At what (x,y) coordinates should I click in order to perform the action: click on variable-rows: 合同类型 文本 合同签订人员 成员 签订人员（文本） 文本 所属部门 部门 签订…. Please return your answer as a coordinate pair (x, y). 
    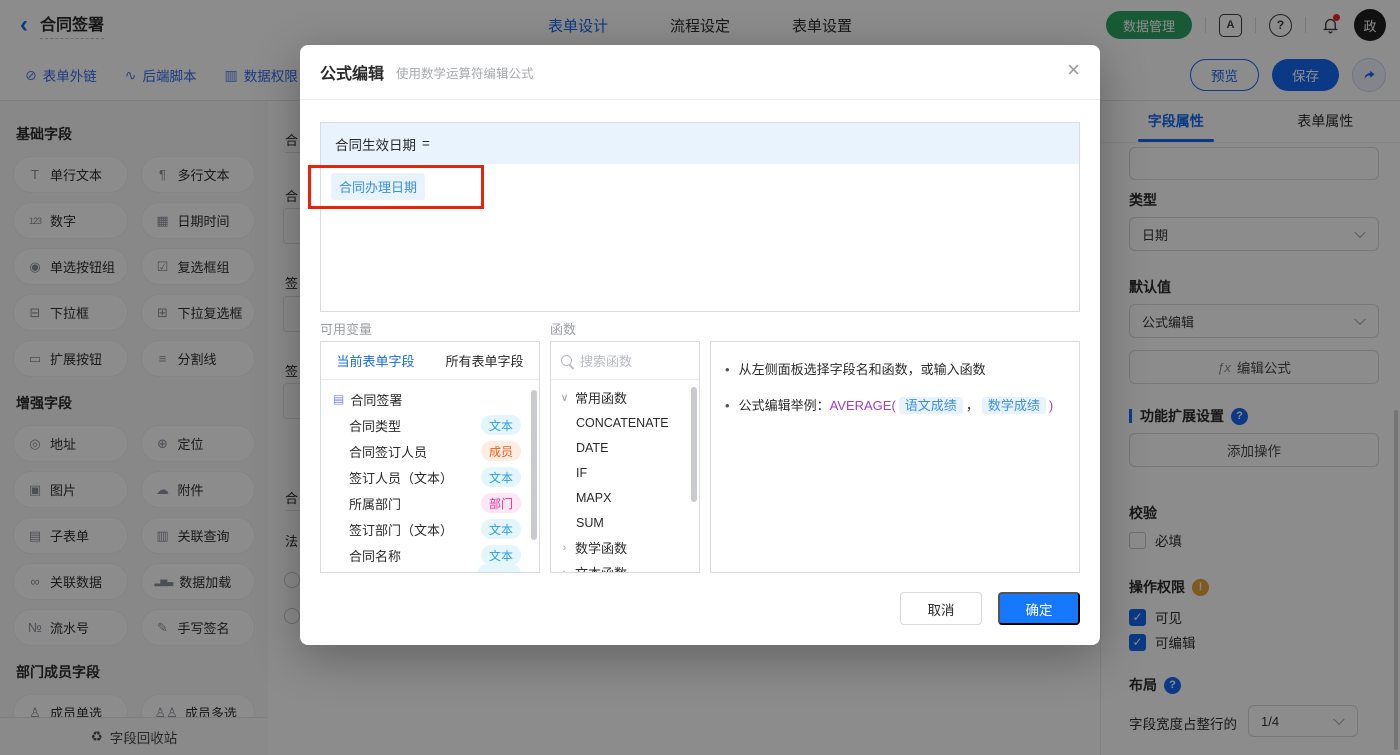
    Looking at the image, I should click on (430, 490).